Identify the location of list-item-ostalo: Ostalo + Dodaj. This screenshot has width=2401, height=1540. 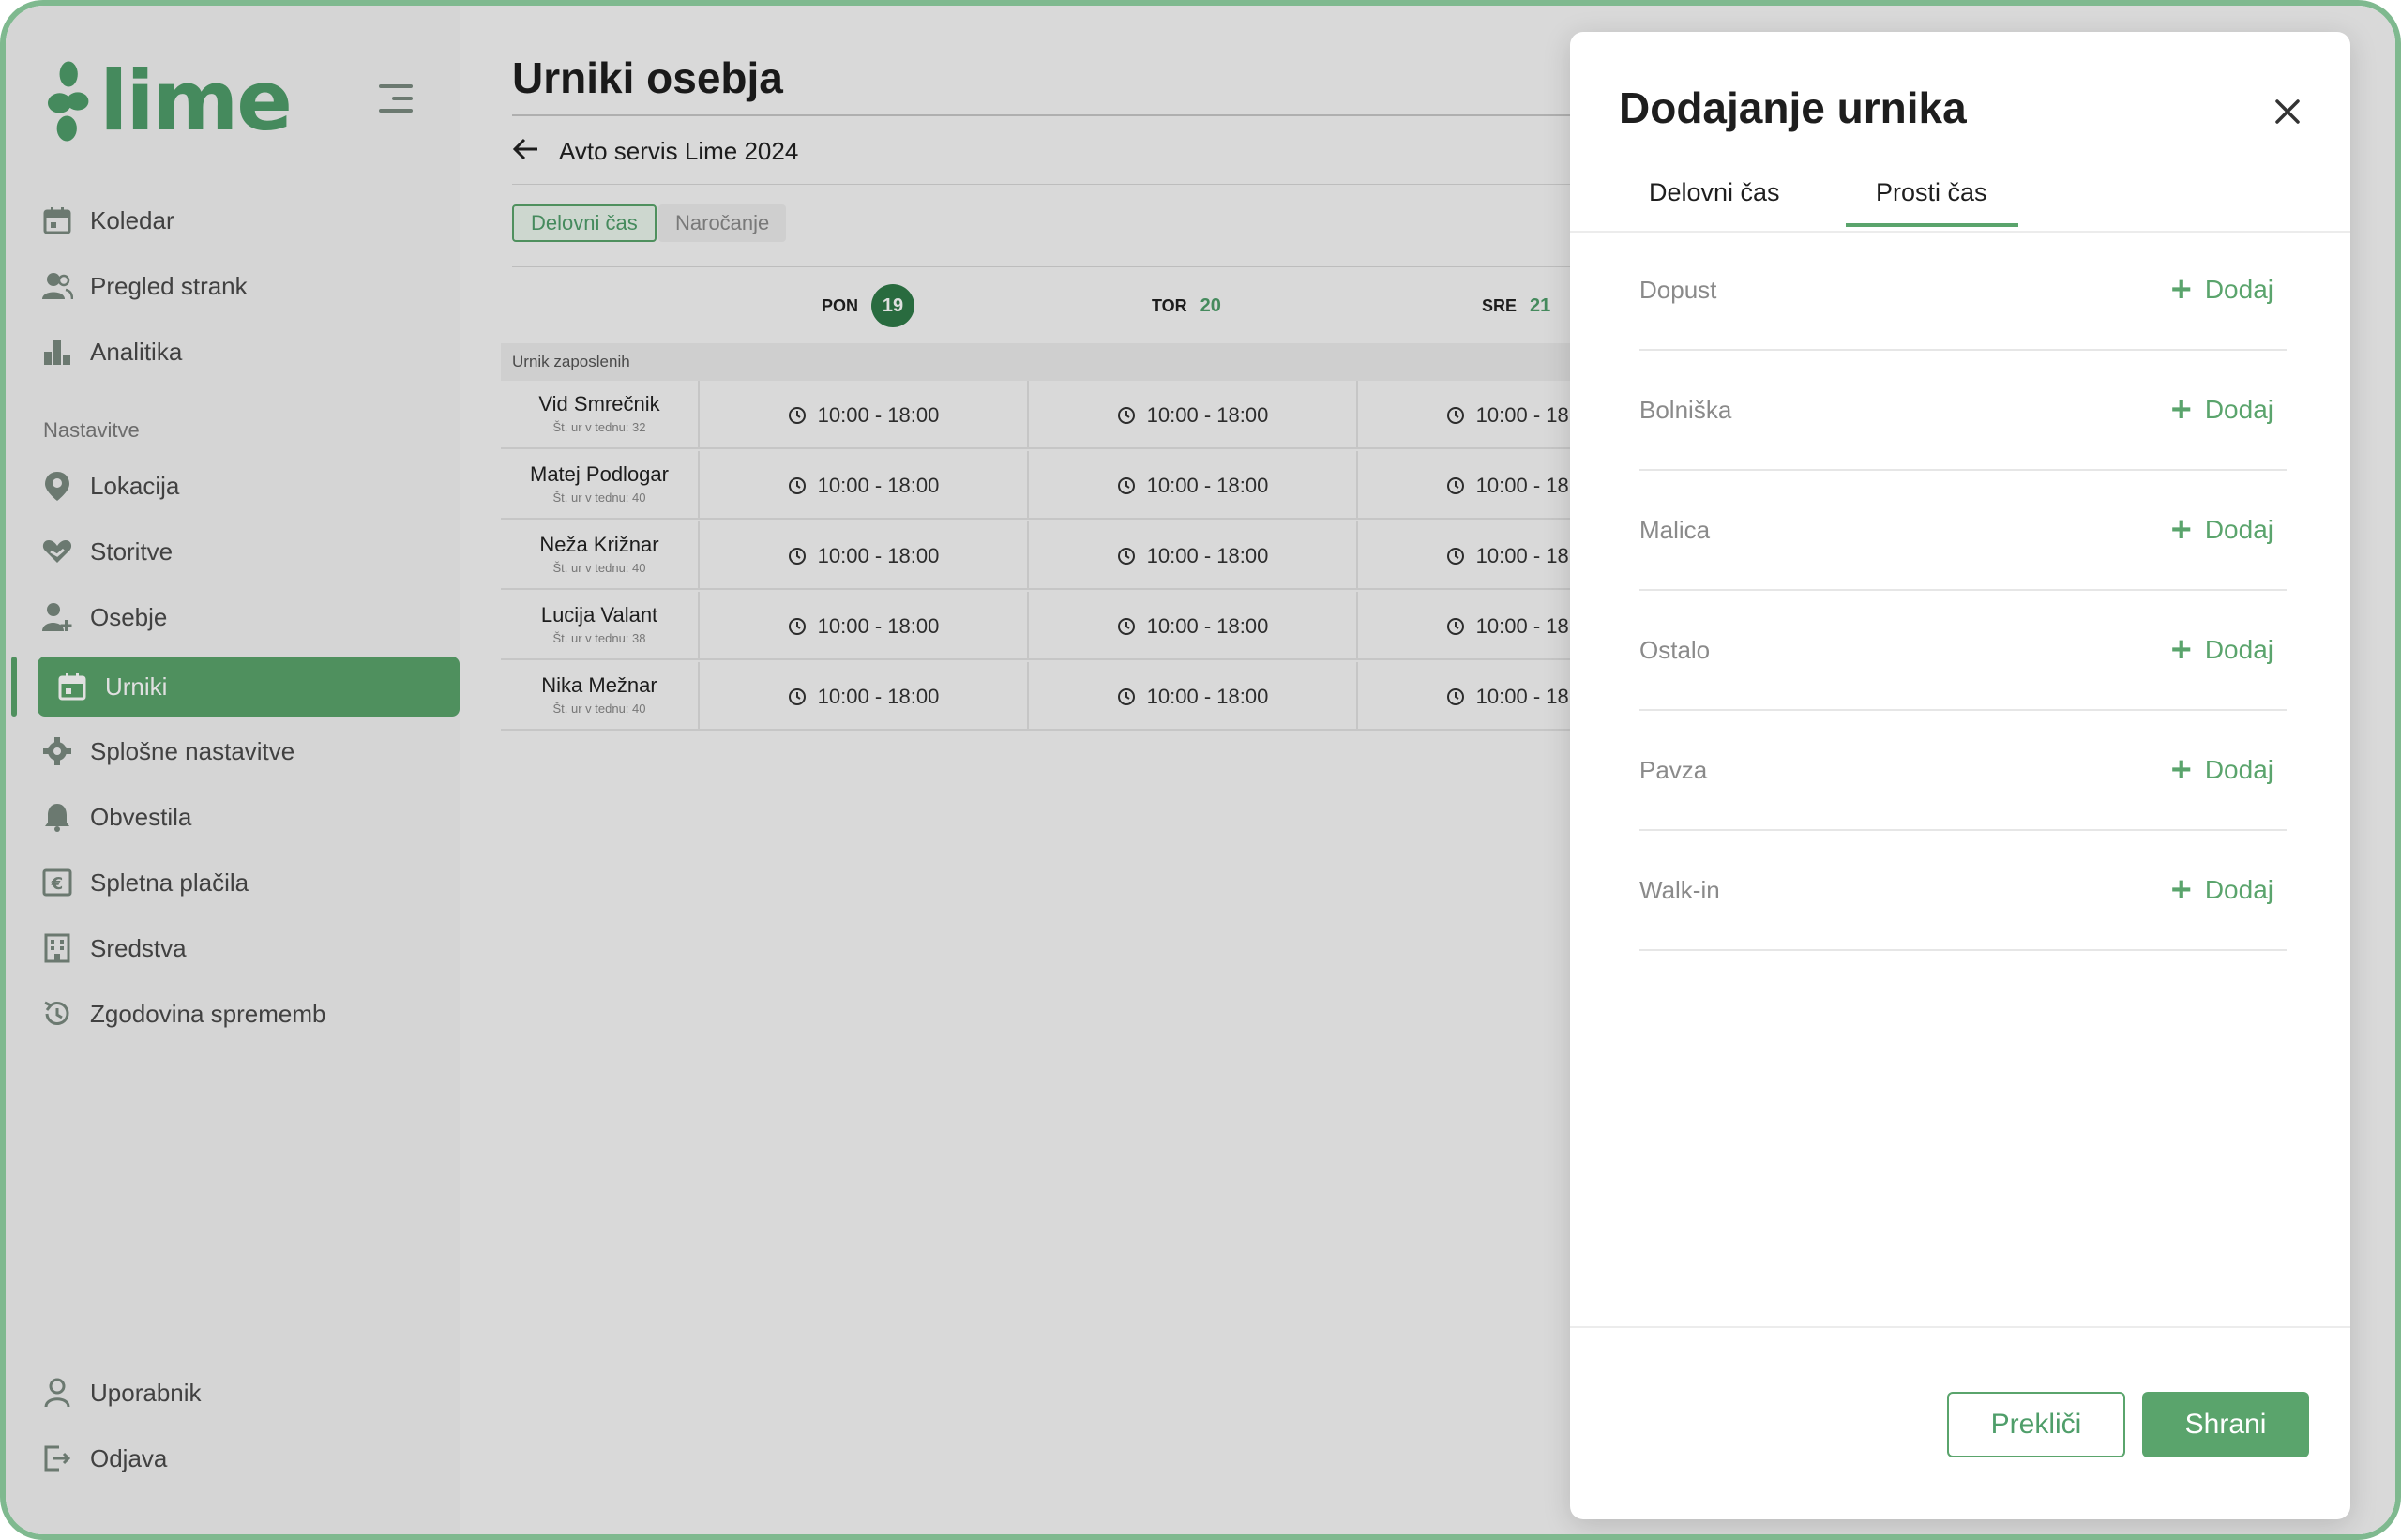
(1963, 668).